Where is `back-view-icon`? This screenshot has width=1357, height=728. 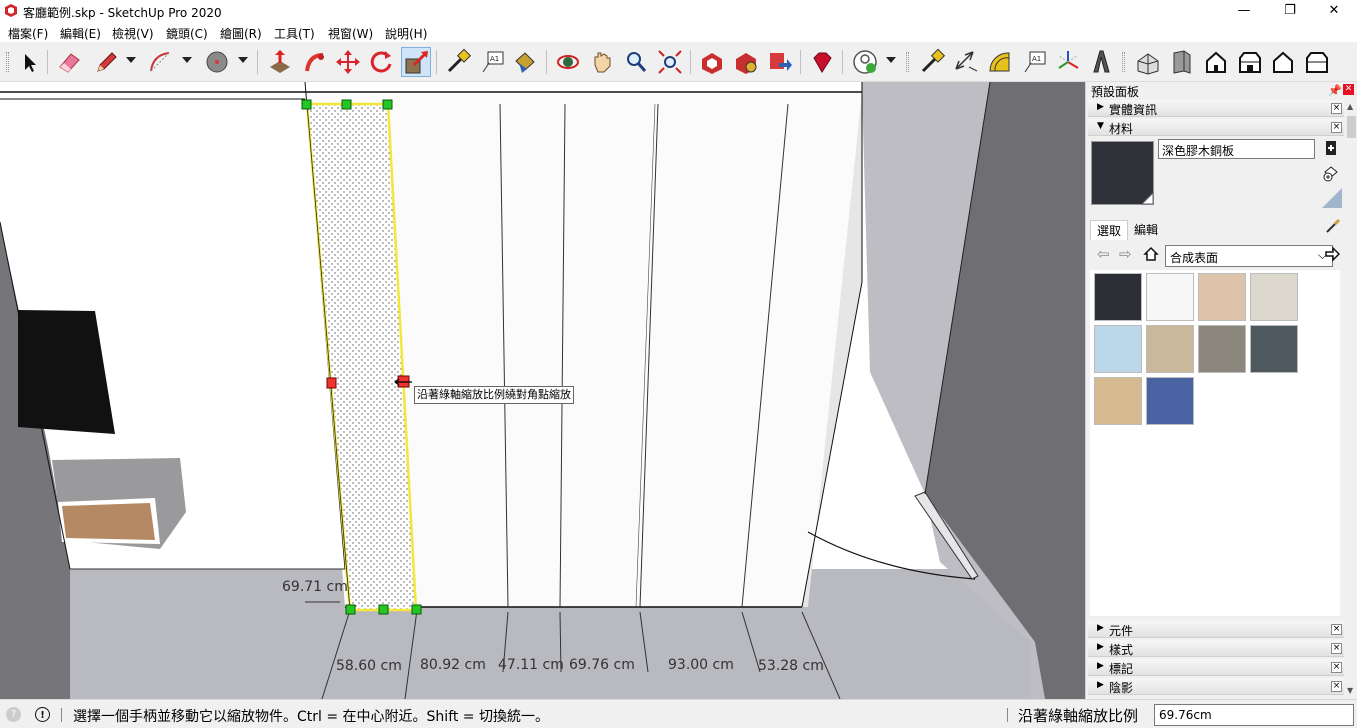
back-view-icon is located at coordinates (1283, 62).